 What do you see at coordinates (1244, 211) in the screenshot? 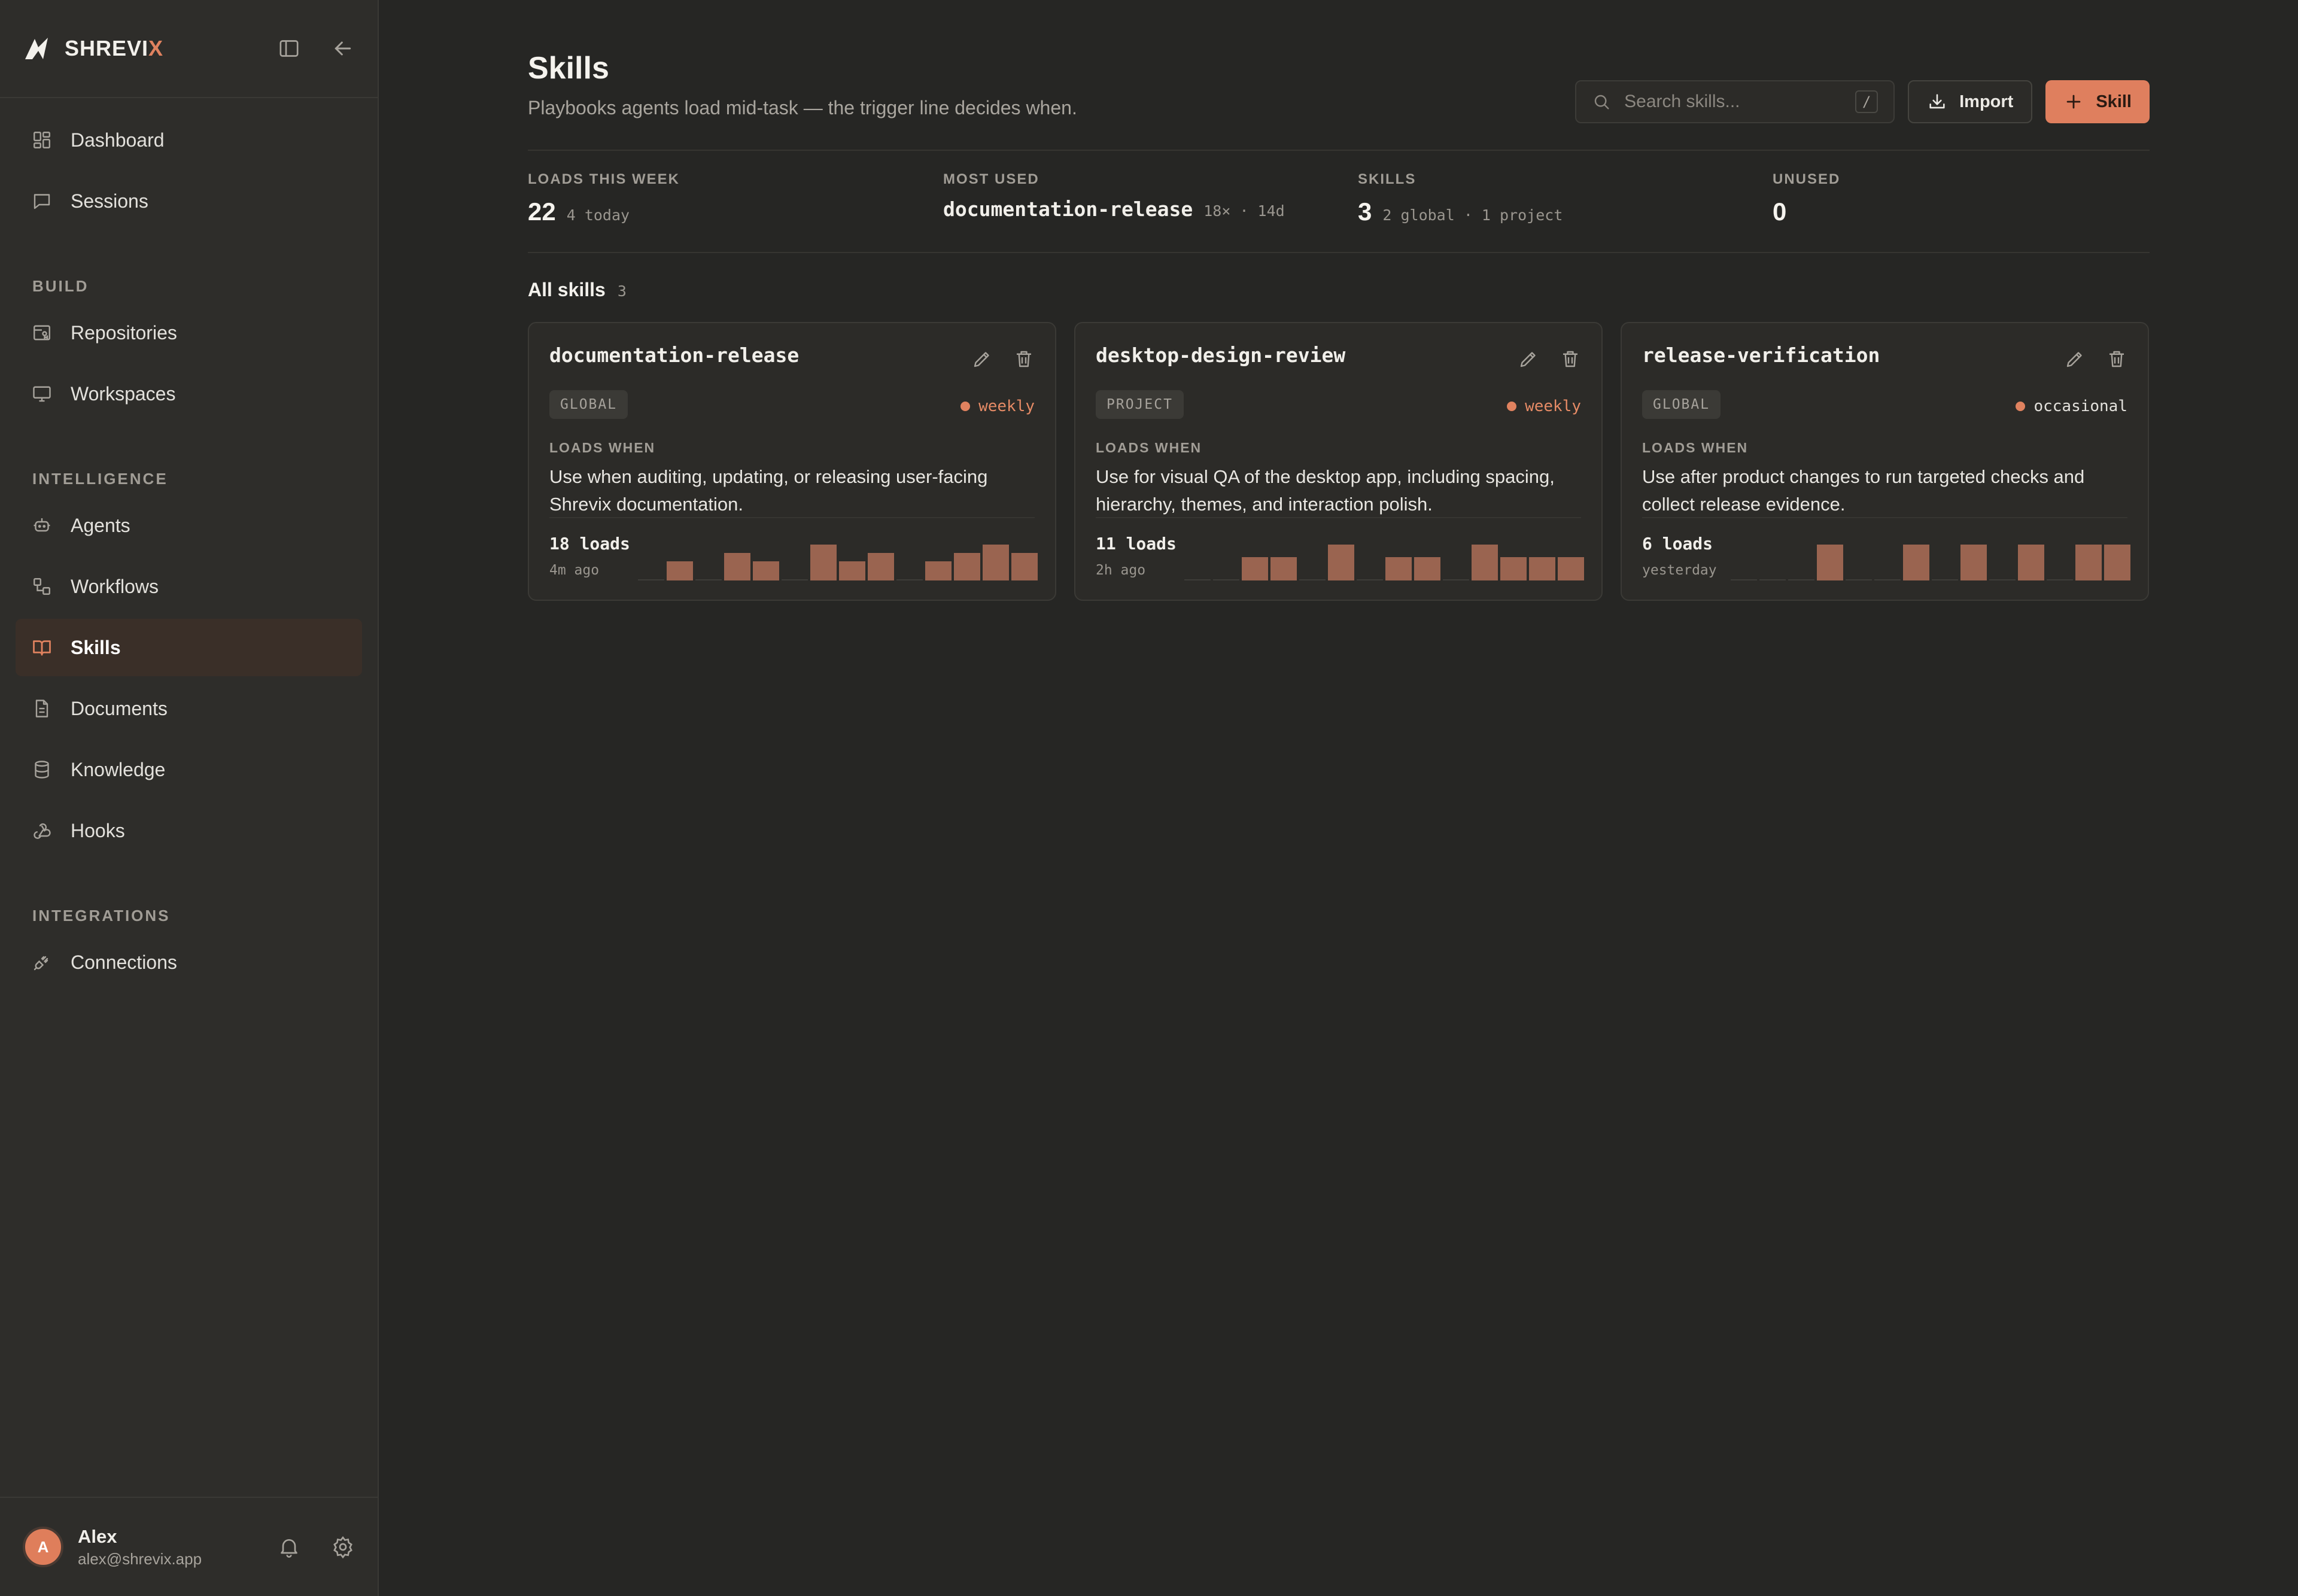
I see `stat-detail: 18× · 14d` at bounding box center [1244, 211].